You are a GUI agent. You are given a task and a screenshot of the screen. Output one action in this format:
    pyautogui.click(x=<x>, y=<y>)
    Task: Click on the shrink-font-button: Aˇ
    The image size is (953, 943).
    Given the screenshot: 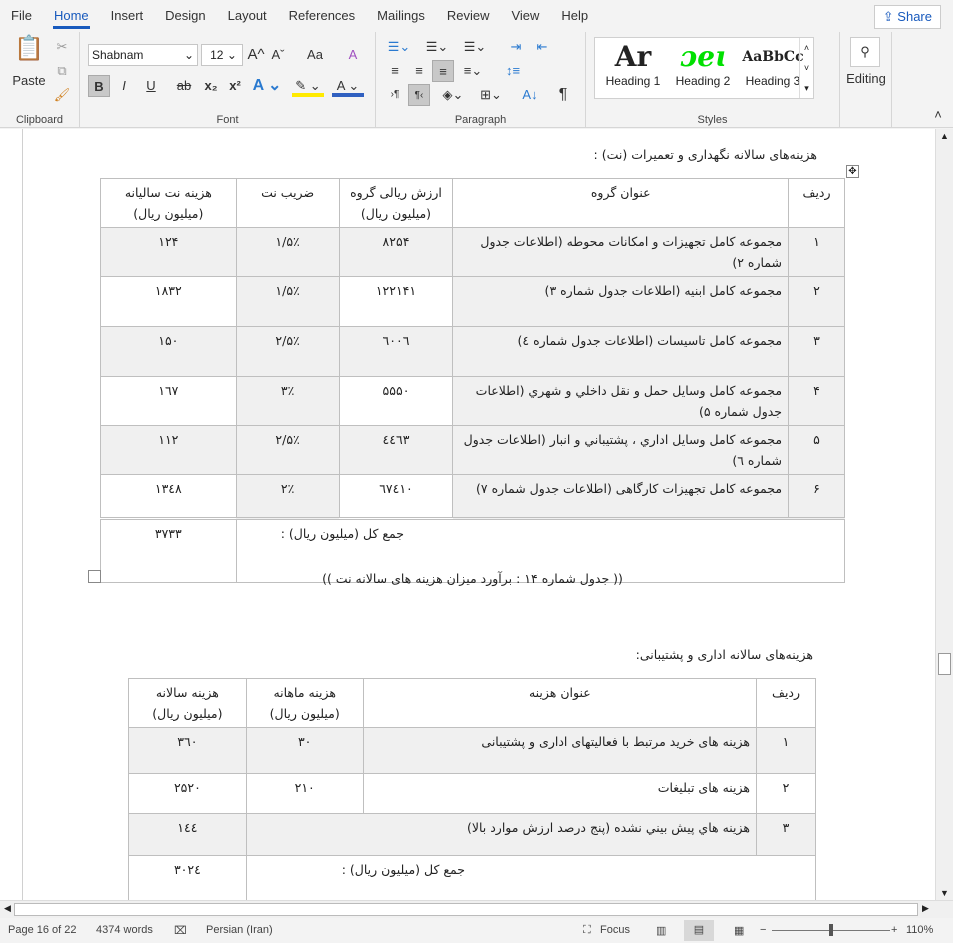 What is the action you would take?
    pyautogui.click(x=278, y=55)
    